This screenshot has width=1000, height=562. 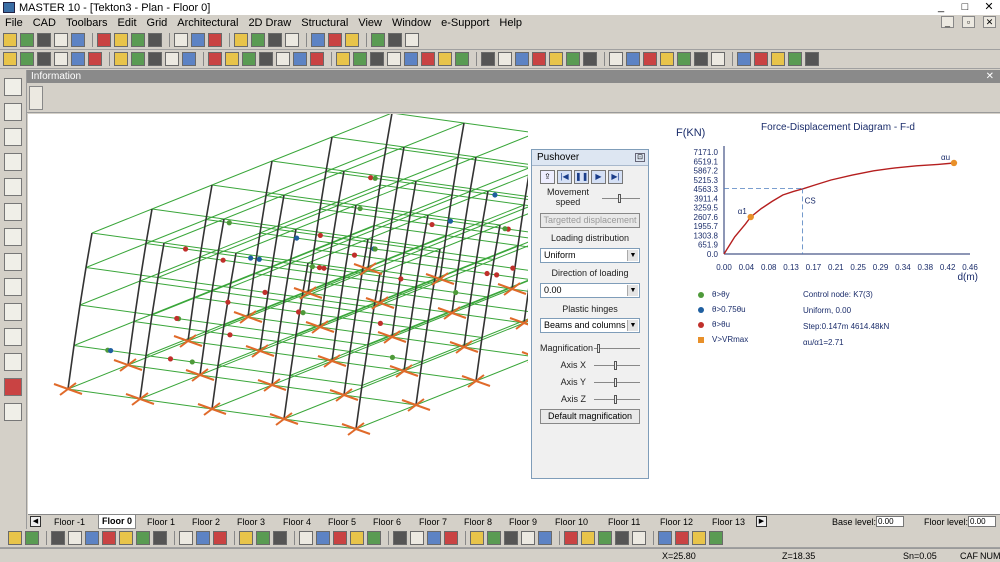 What do you see at coordinates (590, 416) in the screenshot?
I see `default-magnification-button: Default magnification` at bounding box center [590, 416].